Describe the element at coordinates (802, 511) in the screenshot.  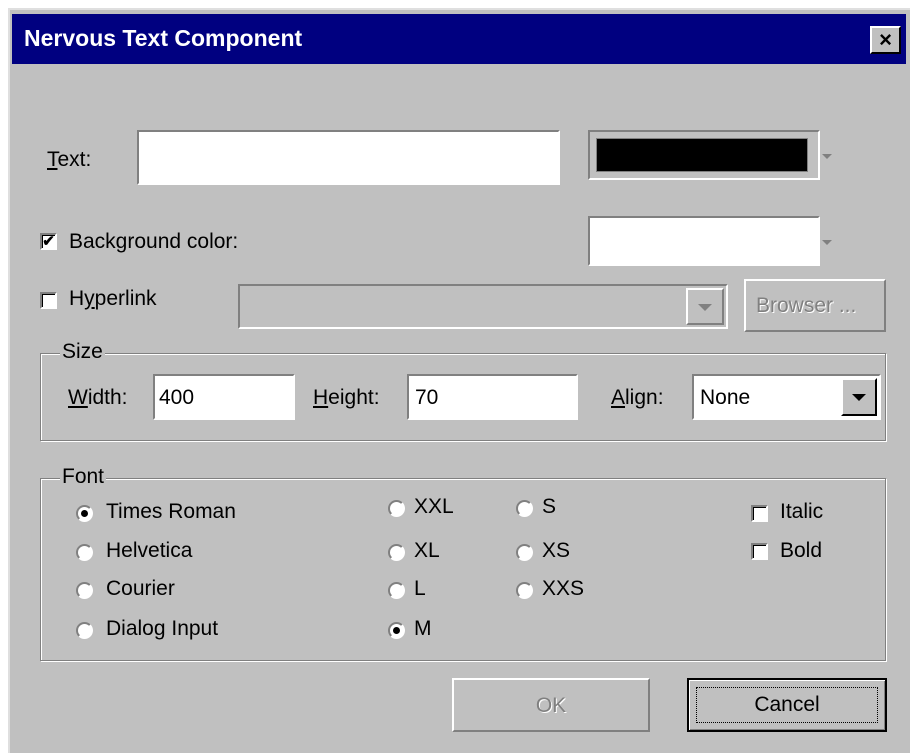
I see `italic-label: Italic` at that location.